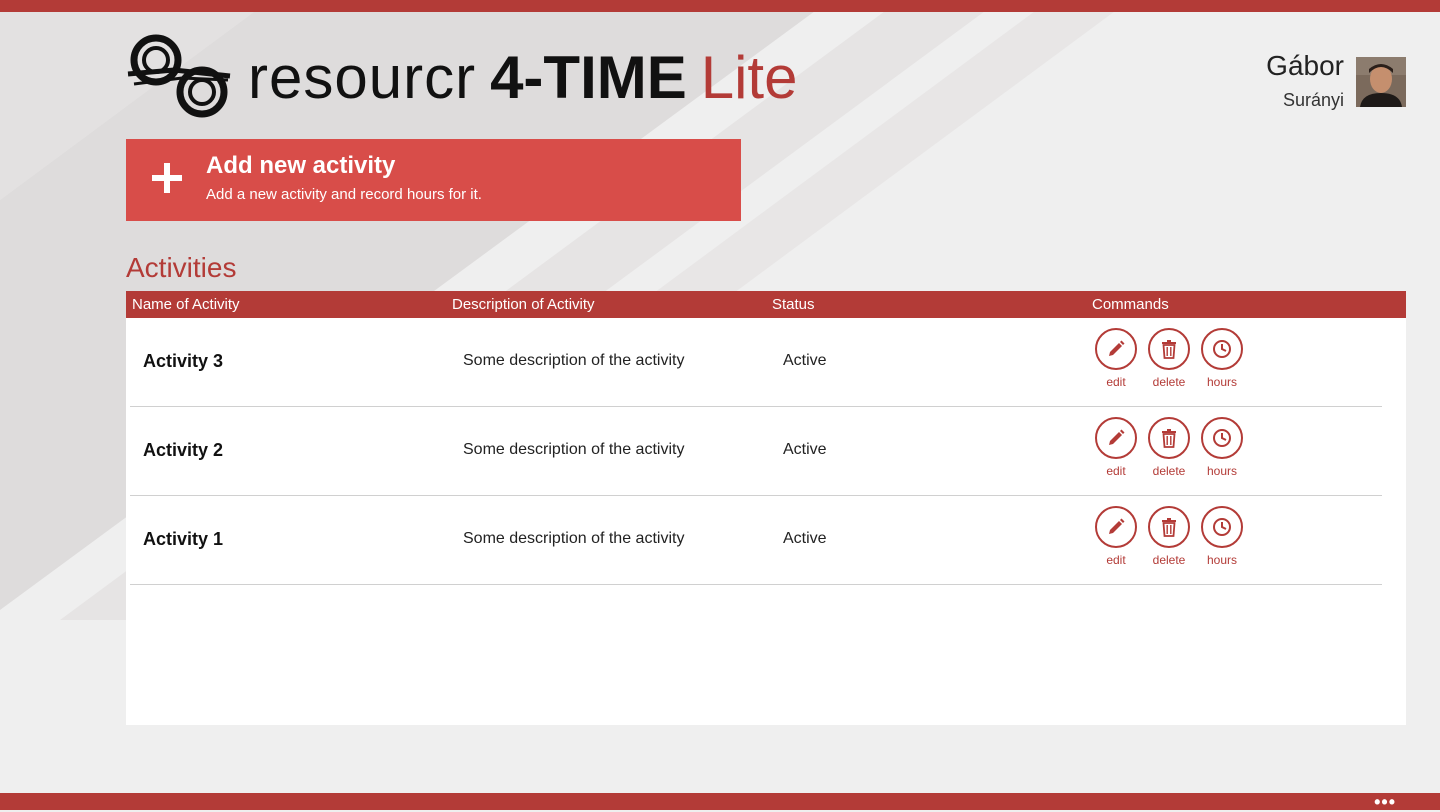 The width and height of the screenshot is (1440, 812). What do you see at coordinates (720, 6) in the screenshot?
I see `top-accent-bar` at bounding box center [720, 6].